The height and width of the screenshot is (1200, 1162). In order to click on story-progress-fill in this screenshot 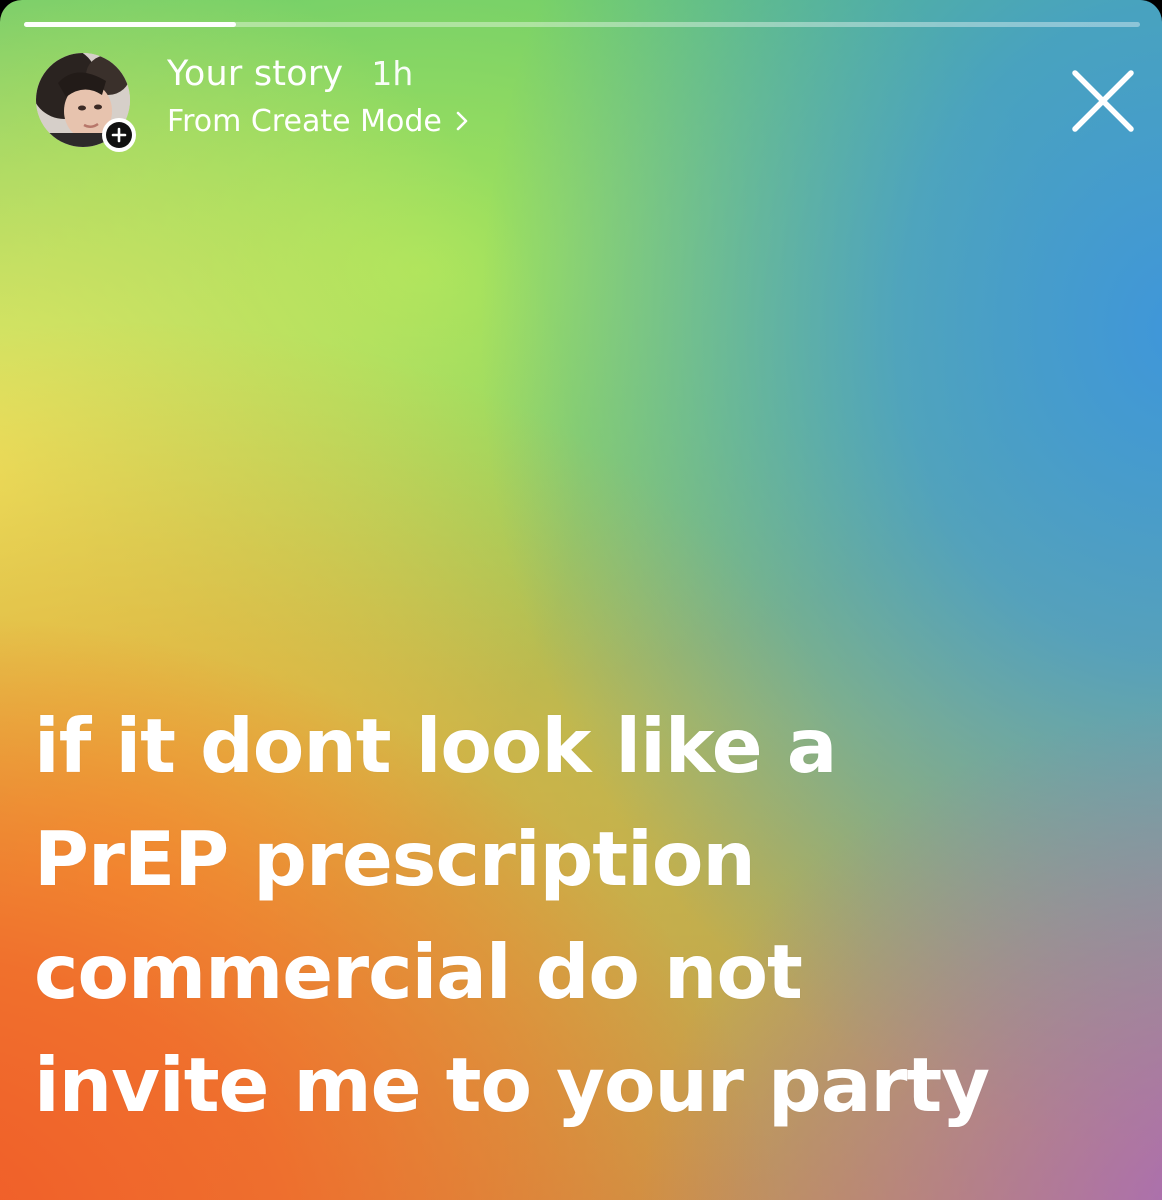, I will do `click(130, 24)`.